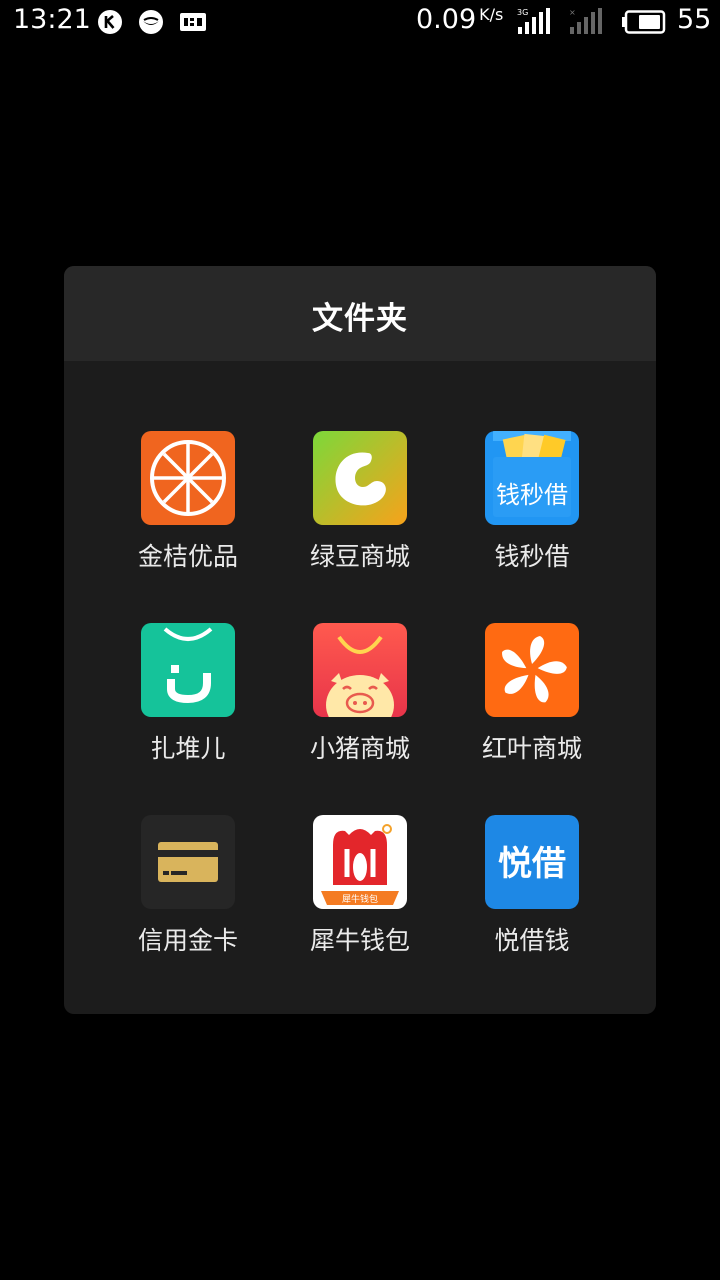 This screenshot has width=720, height=1280. I want to click on app-qianmiaojie: 钱秒借 钱秒借, so click(532, 511).